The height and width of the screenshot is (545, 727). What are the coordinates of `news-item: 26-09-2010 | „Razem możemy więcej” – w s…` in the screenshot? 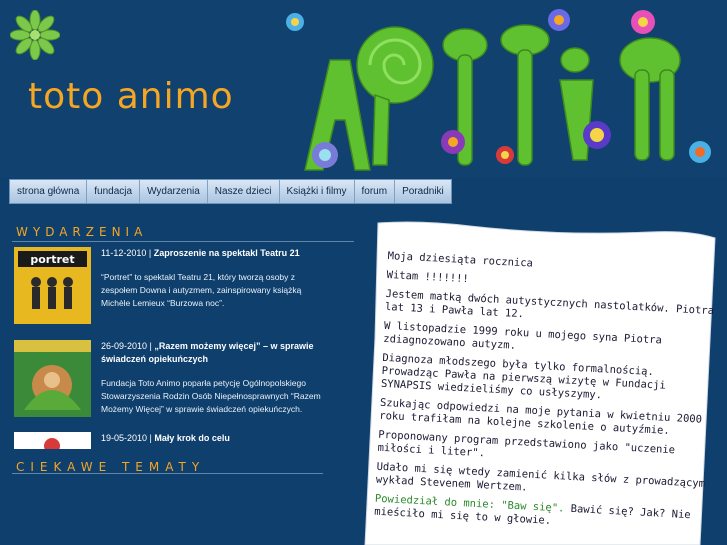 It's located at (174, 380).